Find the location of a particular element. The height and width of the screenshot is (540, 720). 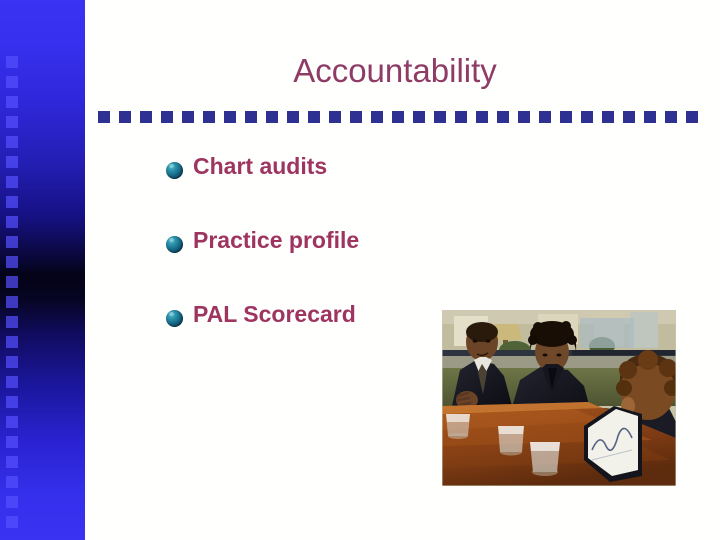

sidebar-square-strip is located at coordinates (13, 270).